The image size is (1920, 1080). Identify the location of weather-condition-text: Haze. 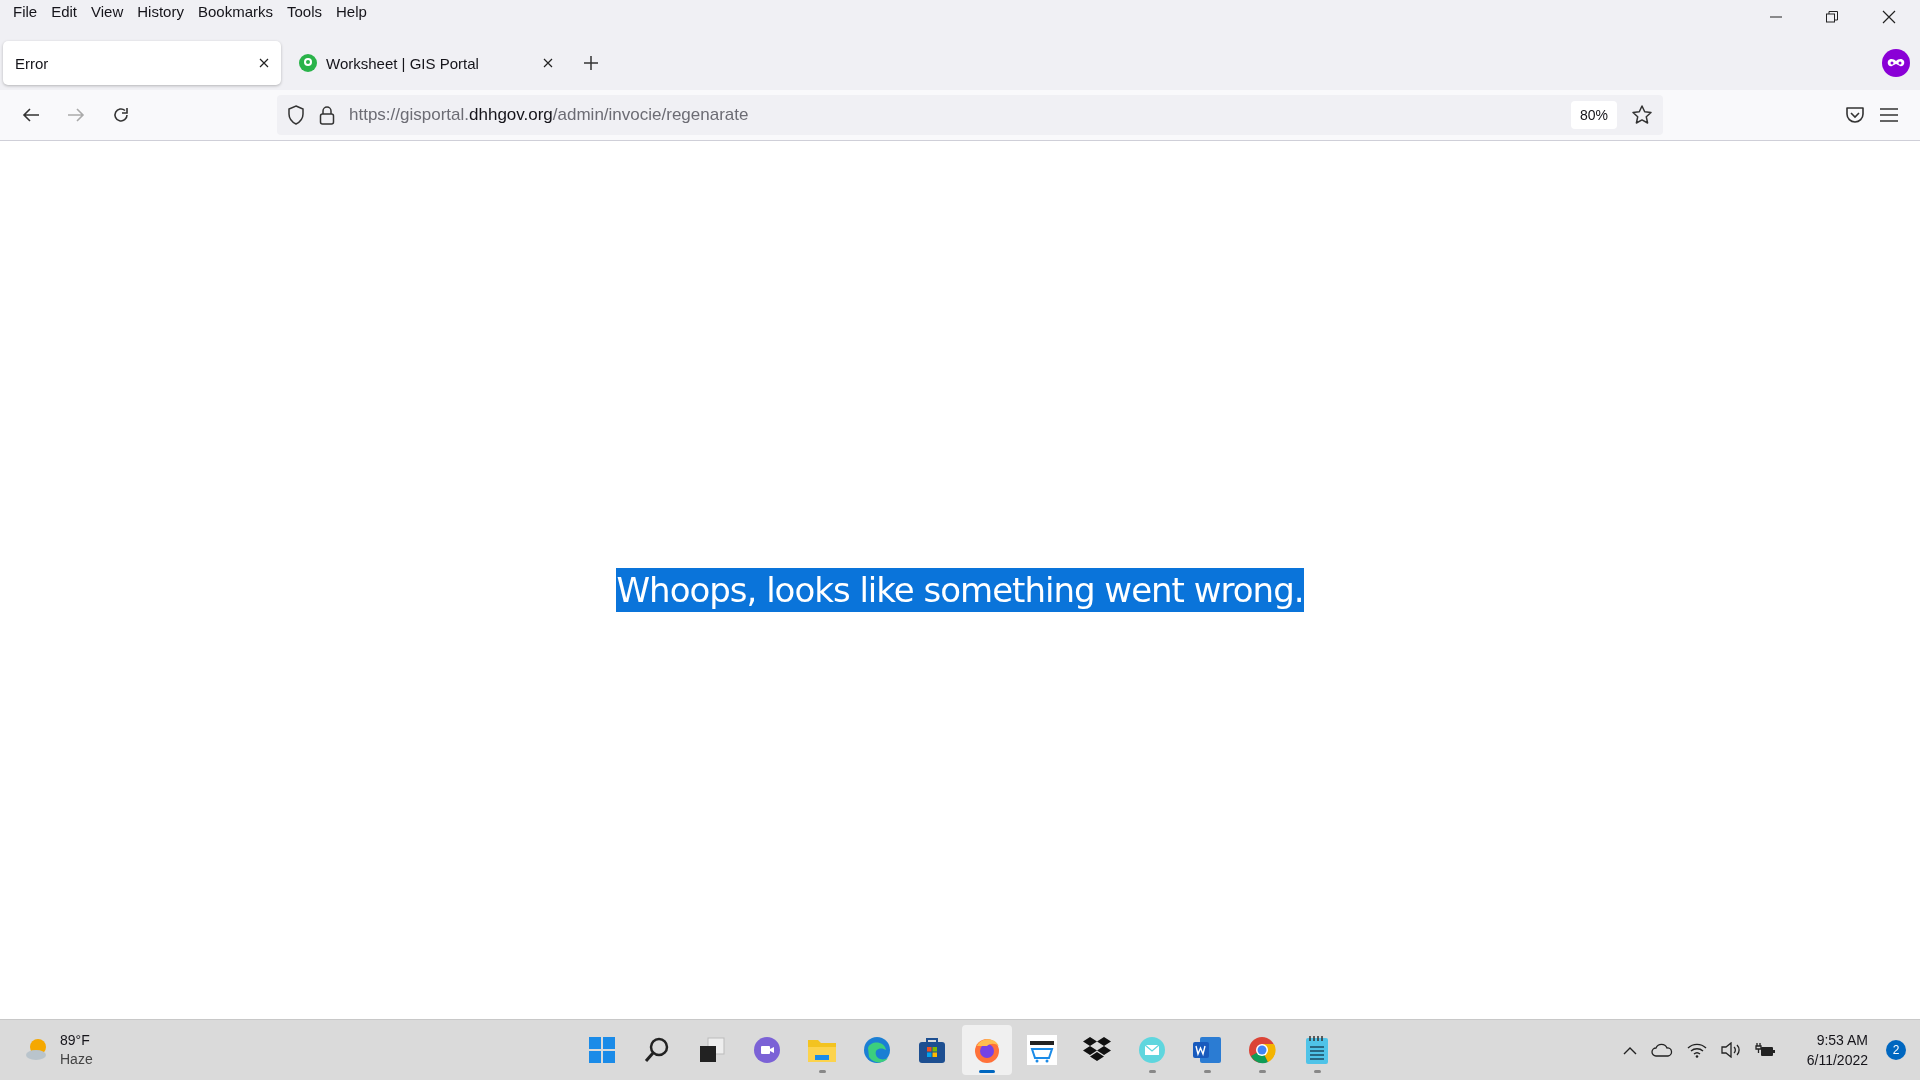
(76, 1059).